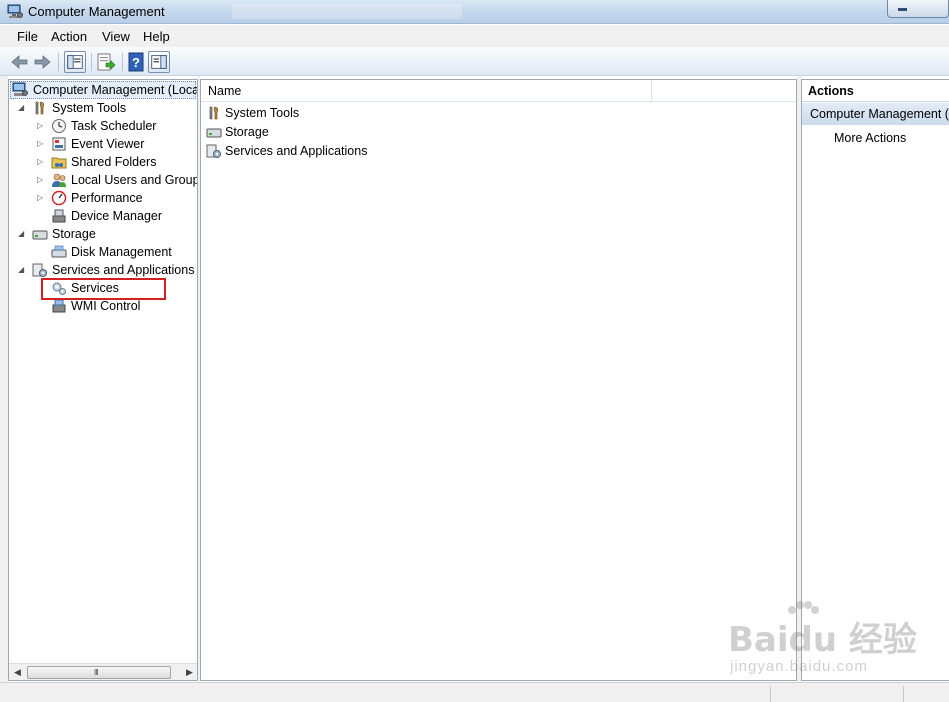  I want to click on list-item-storage: Storage, so click(356, 132).